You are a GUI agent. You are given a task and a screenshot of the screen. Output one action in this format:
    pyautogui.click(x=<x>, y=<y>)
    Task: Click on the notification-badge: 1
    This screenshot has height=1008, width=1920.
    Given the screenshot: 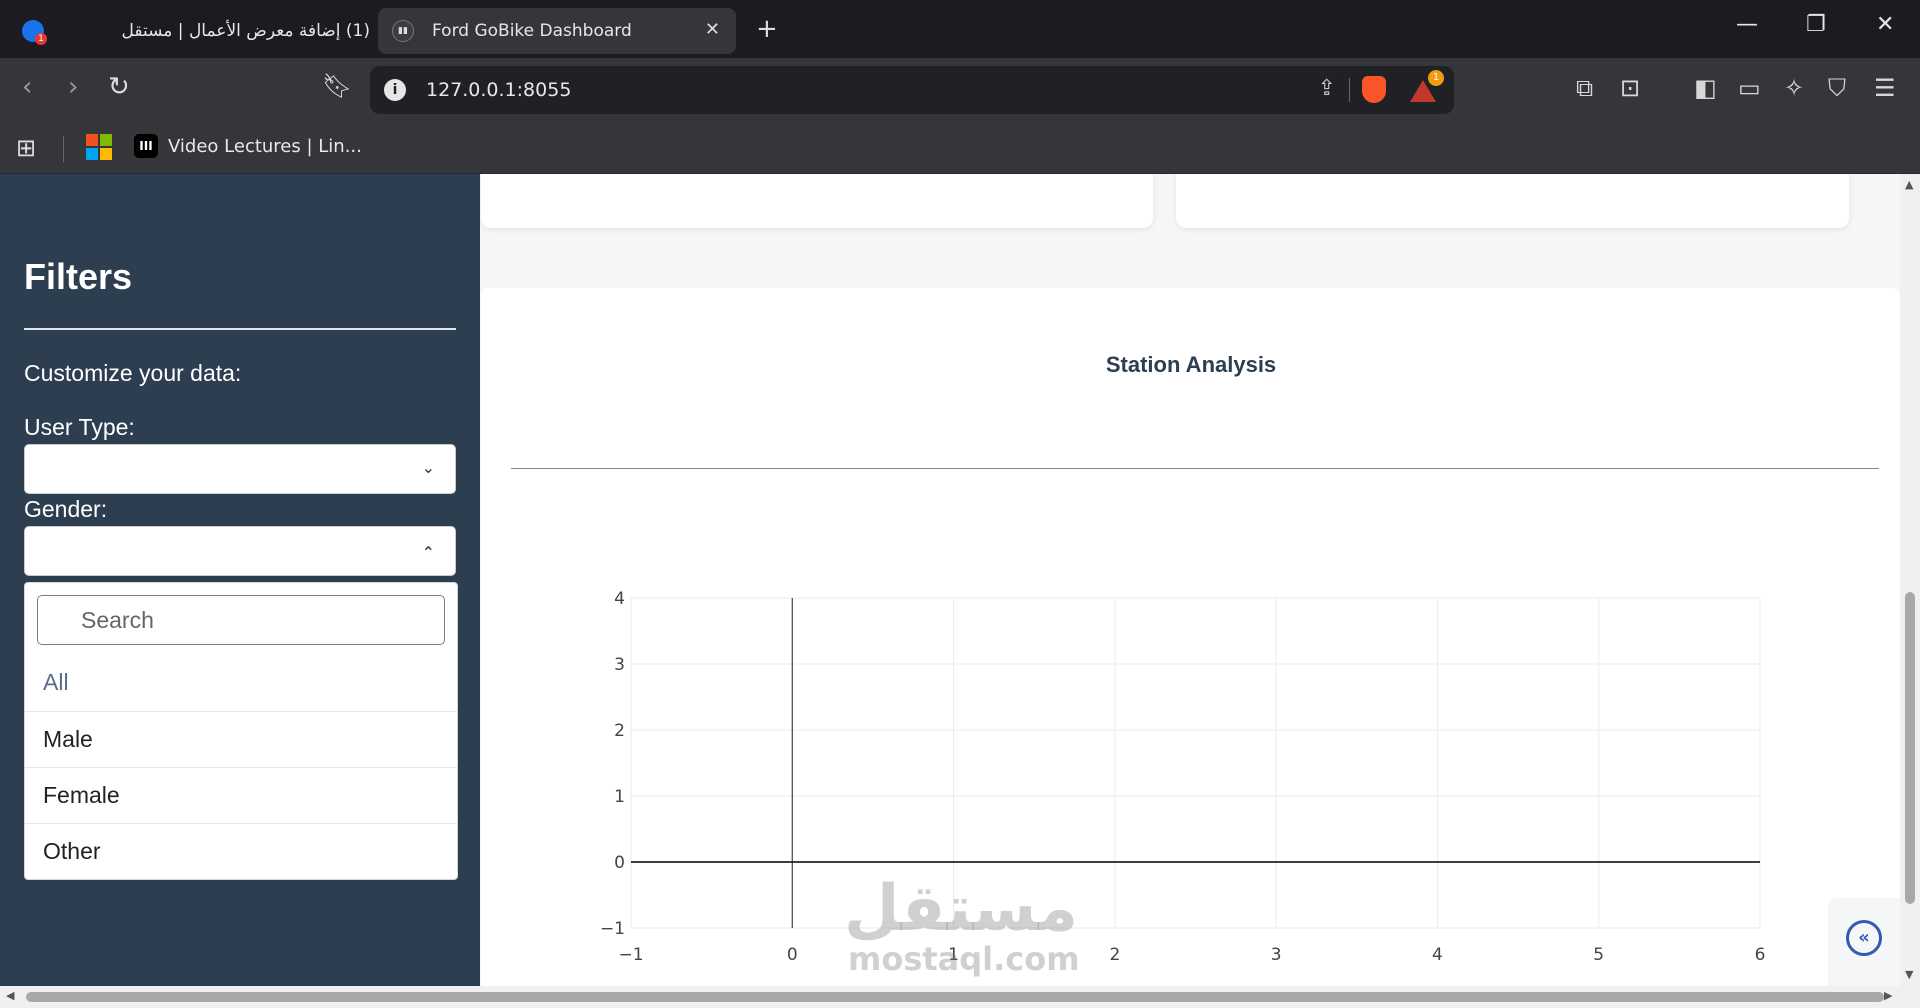 What is the action you would take?
    pyautogui.click(x=1436, y=78)
    